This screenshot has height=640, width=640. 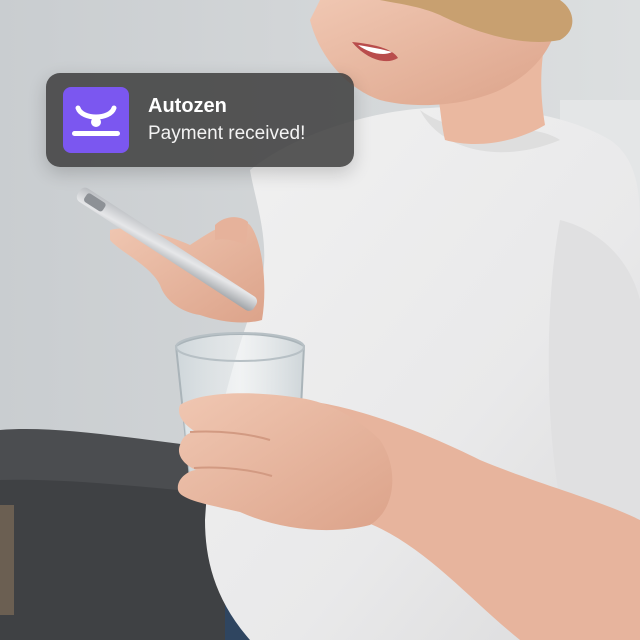 What do you see at coordinates (226, 120) in the screenshot?
I see `notification-text: Autozen Payment received!` at bounding box center [226, 120].